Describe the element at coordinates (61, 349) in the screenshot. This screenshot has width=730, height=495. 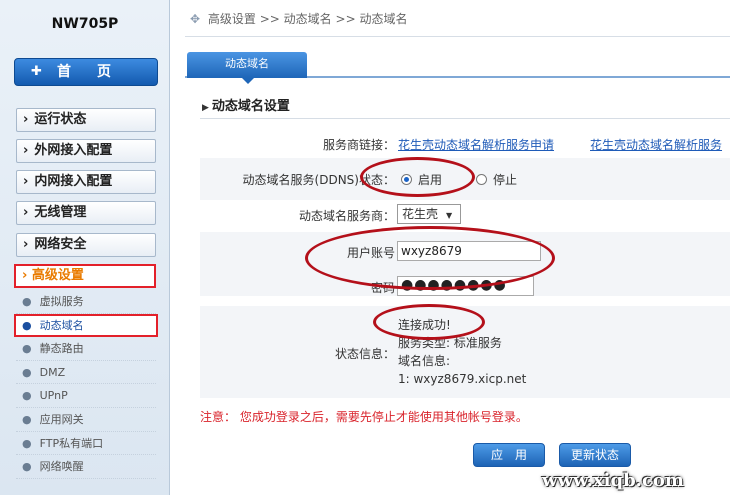
I see `submenu-label: 静态路由` at that location.